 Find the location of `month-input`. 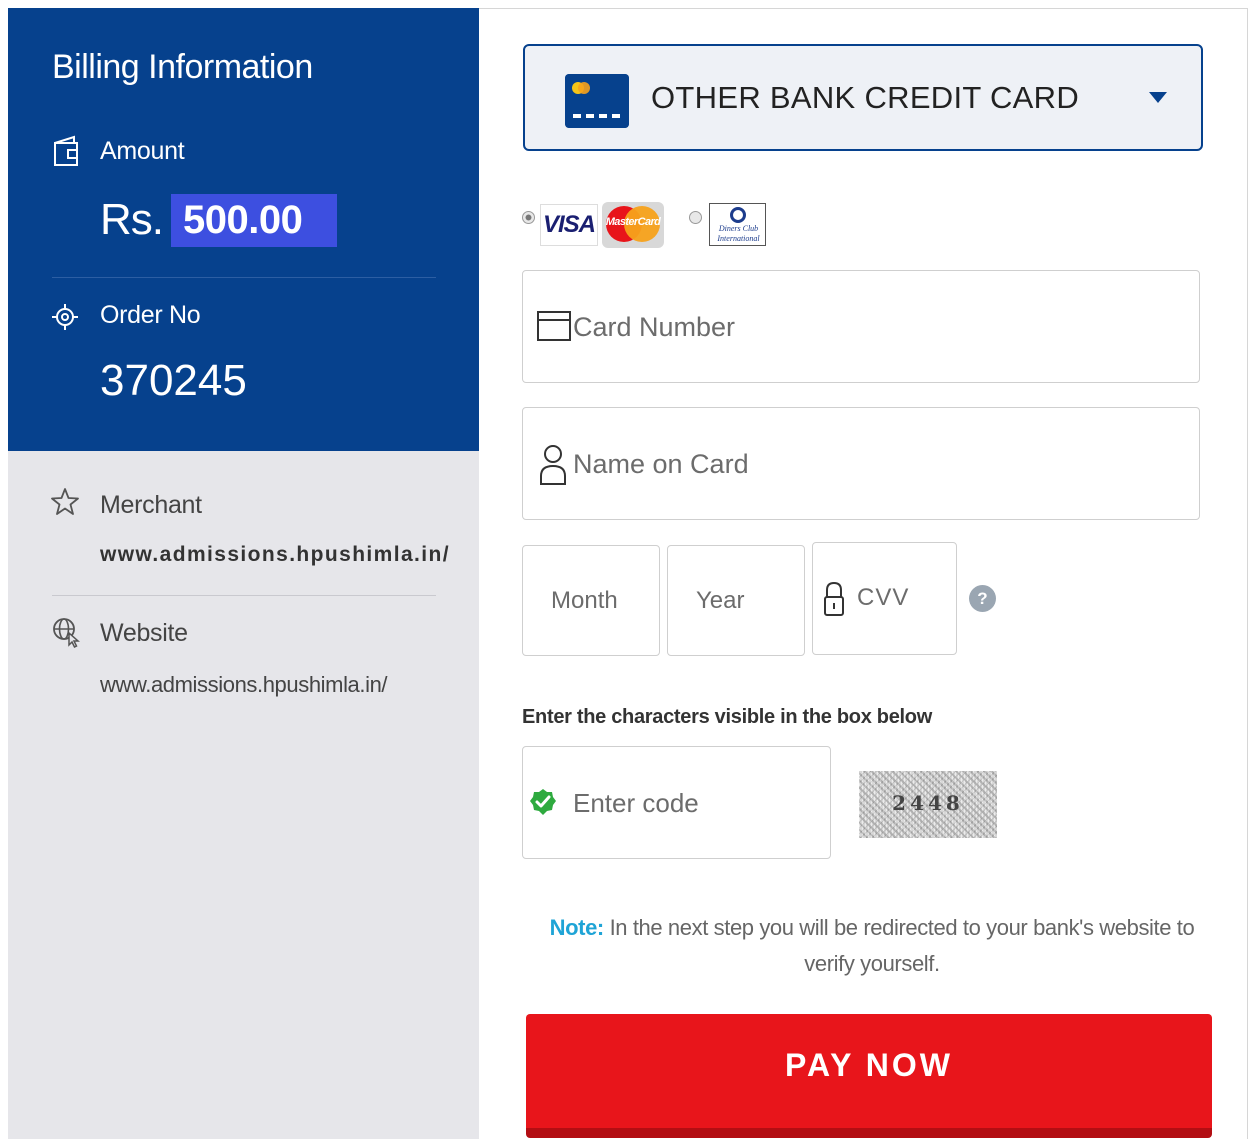

month-input is located at coordinates (601, 601).